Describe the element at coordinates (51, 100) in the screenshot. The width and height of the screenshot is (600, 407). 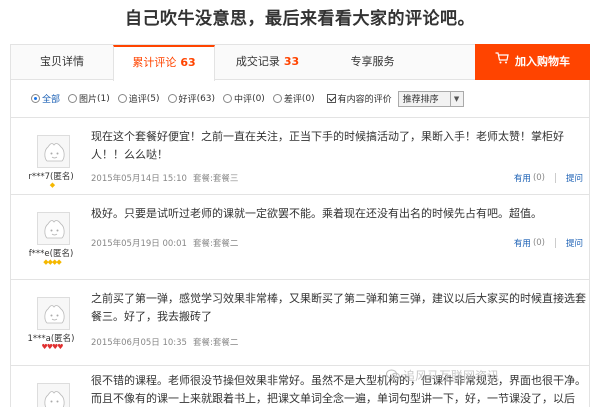
I see `filter-label: 全部` at that location.